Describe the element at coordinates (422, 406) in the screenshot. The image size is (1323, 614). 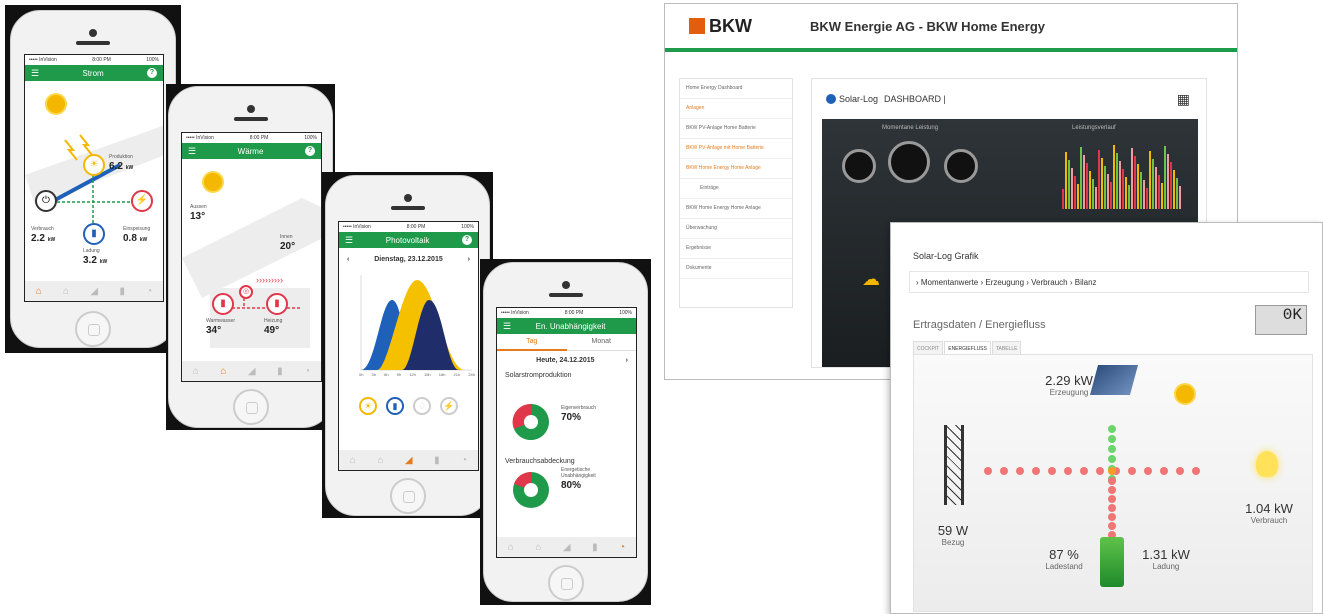
I see `bulb-legend-icon: ♢` at that location.